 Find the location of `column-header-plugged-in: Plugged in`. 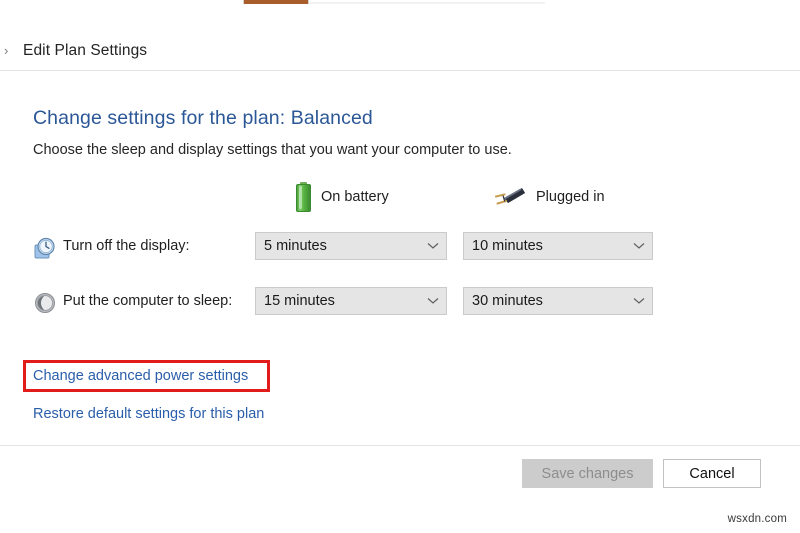

column-header-plugged-in: Plugged in is located at coordinates (548, 197).